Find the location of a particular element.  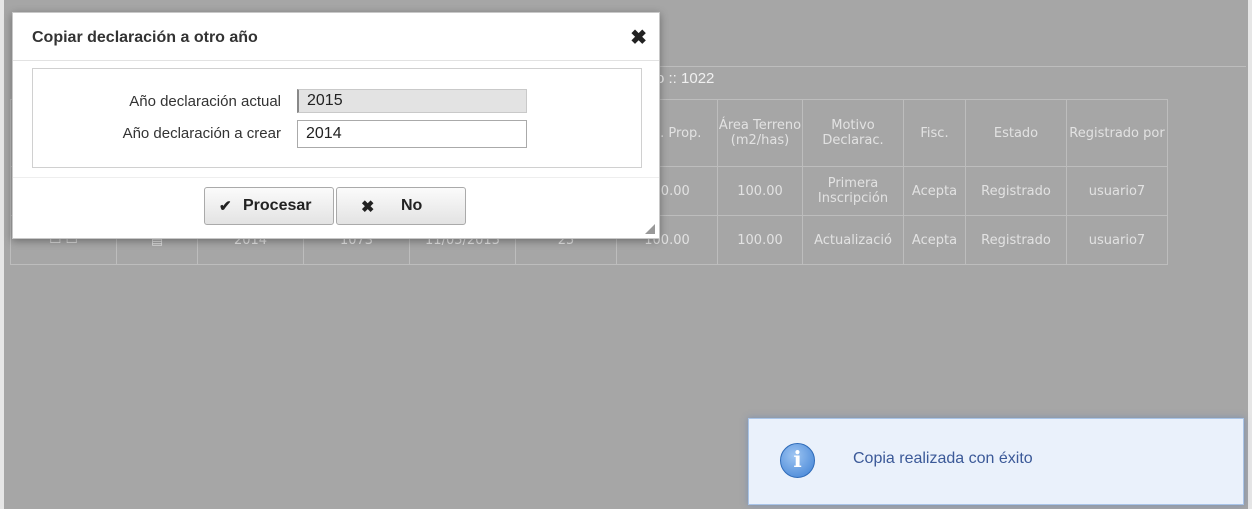

no-button: ✖ No is located at coordinates (401, 206).